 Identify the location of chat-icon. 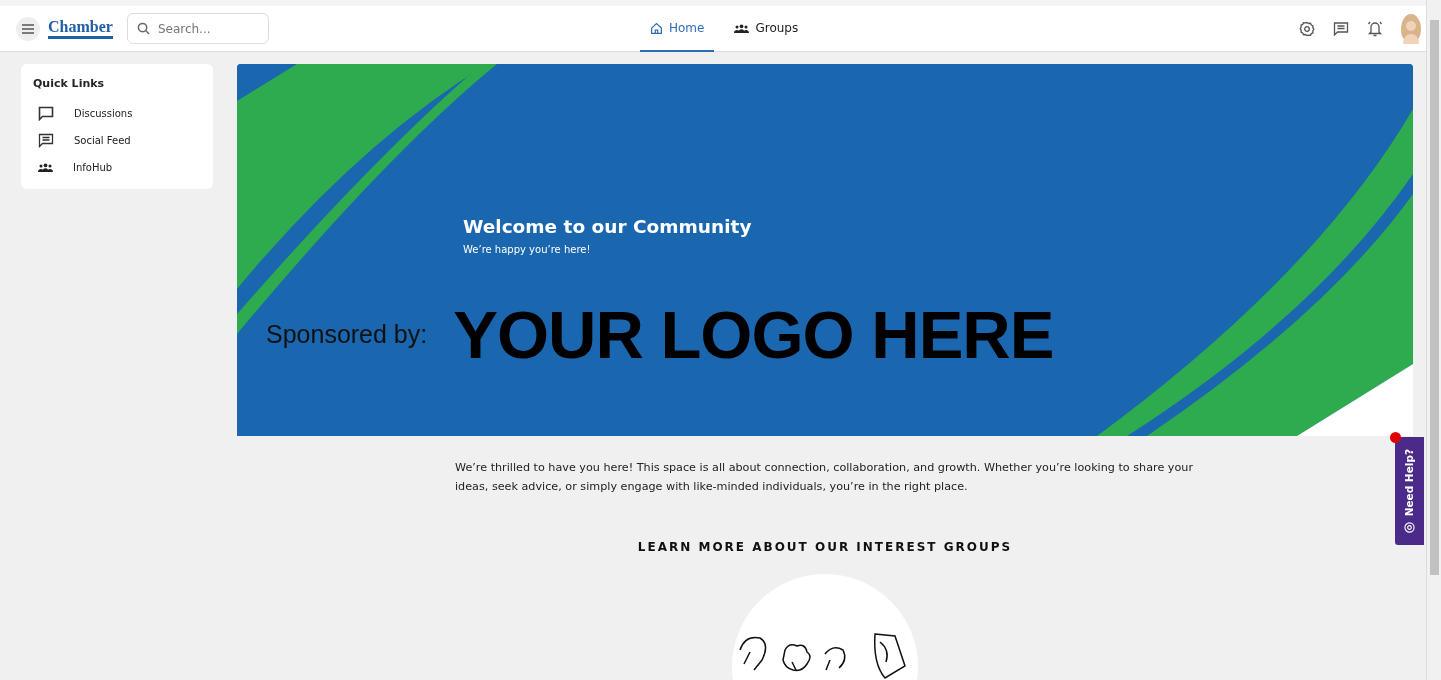
(46, 113).